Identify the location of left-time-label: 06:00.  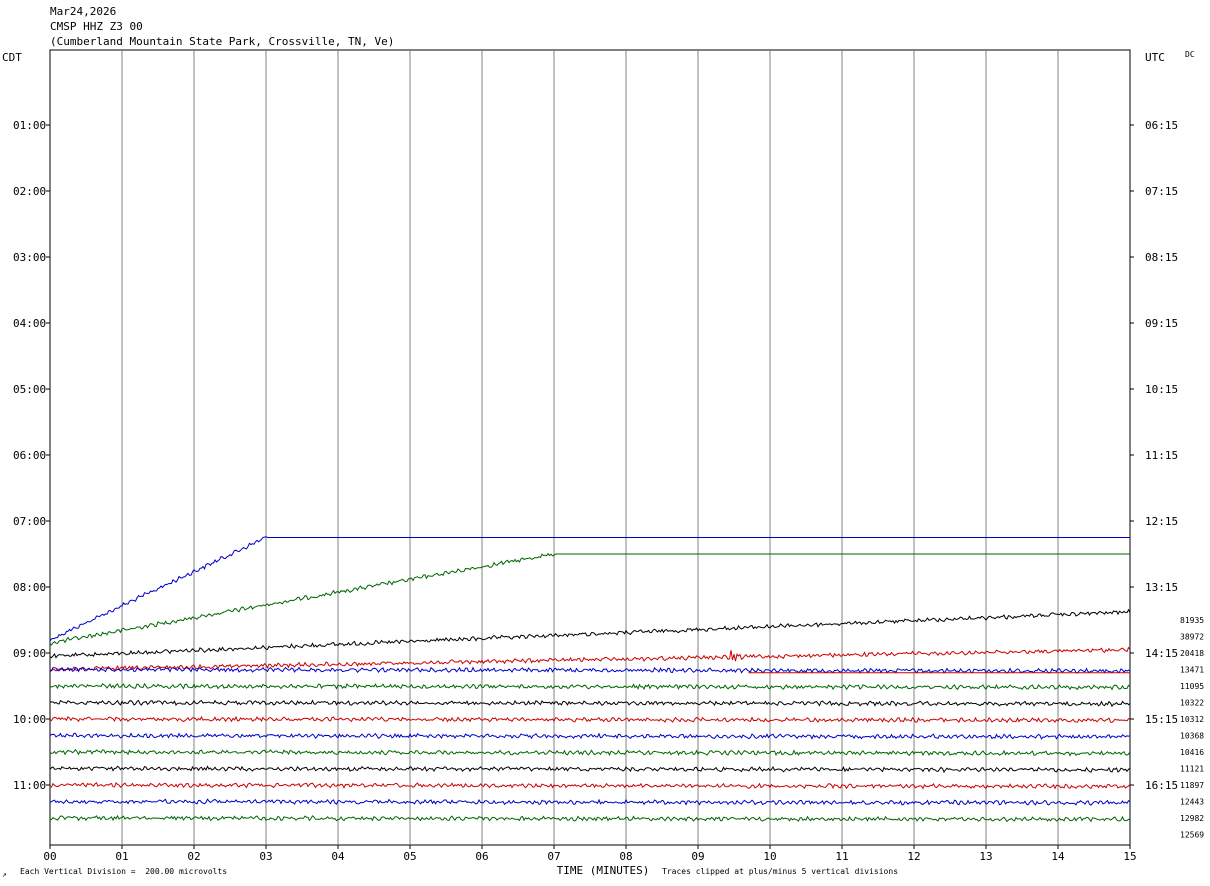
(29, 455).